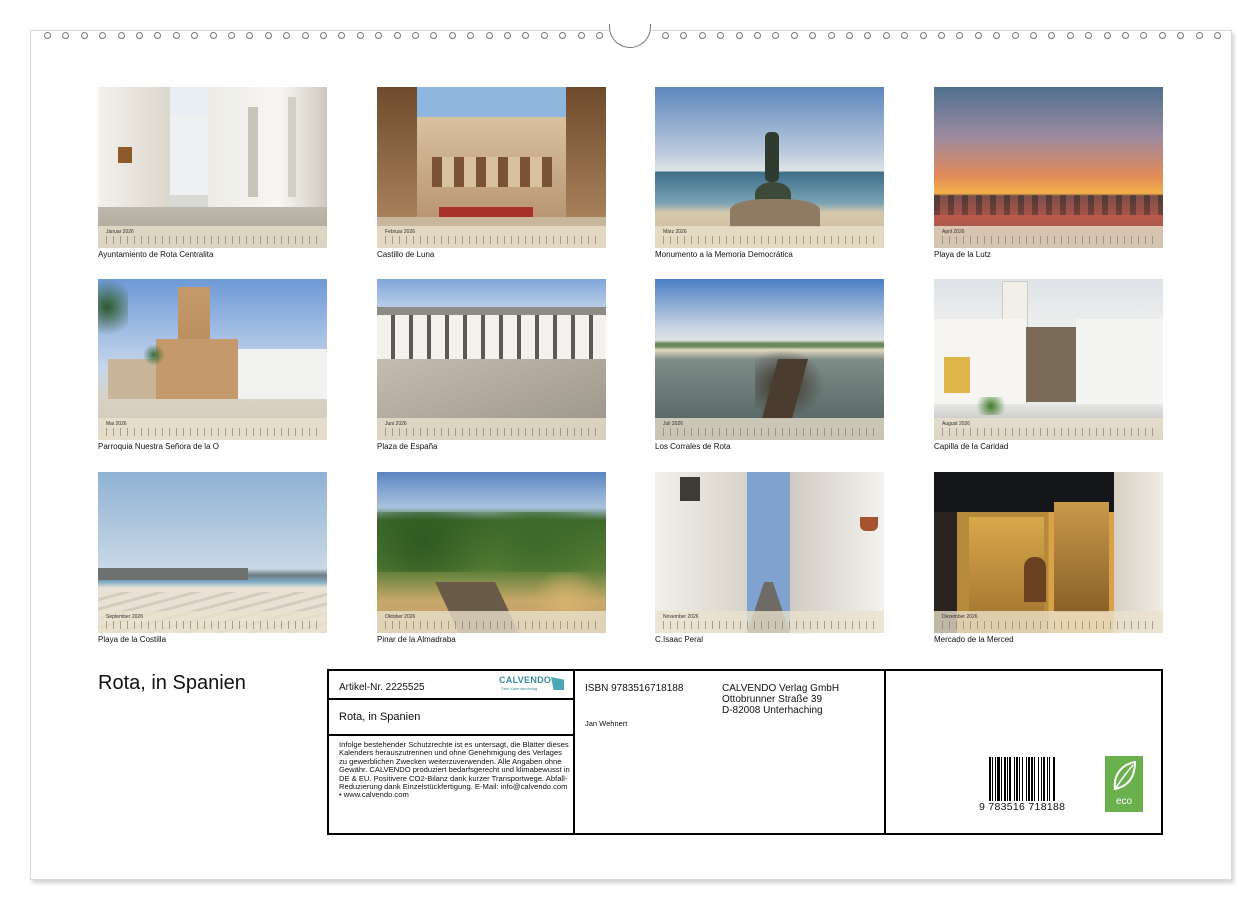 This screenshot has height=908, width=1260. What do you see at coordinates (1022, 807) in the screenshot?
I see `barcode-number: 9 783516 718188` at bounding box center [1022, 807].